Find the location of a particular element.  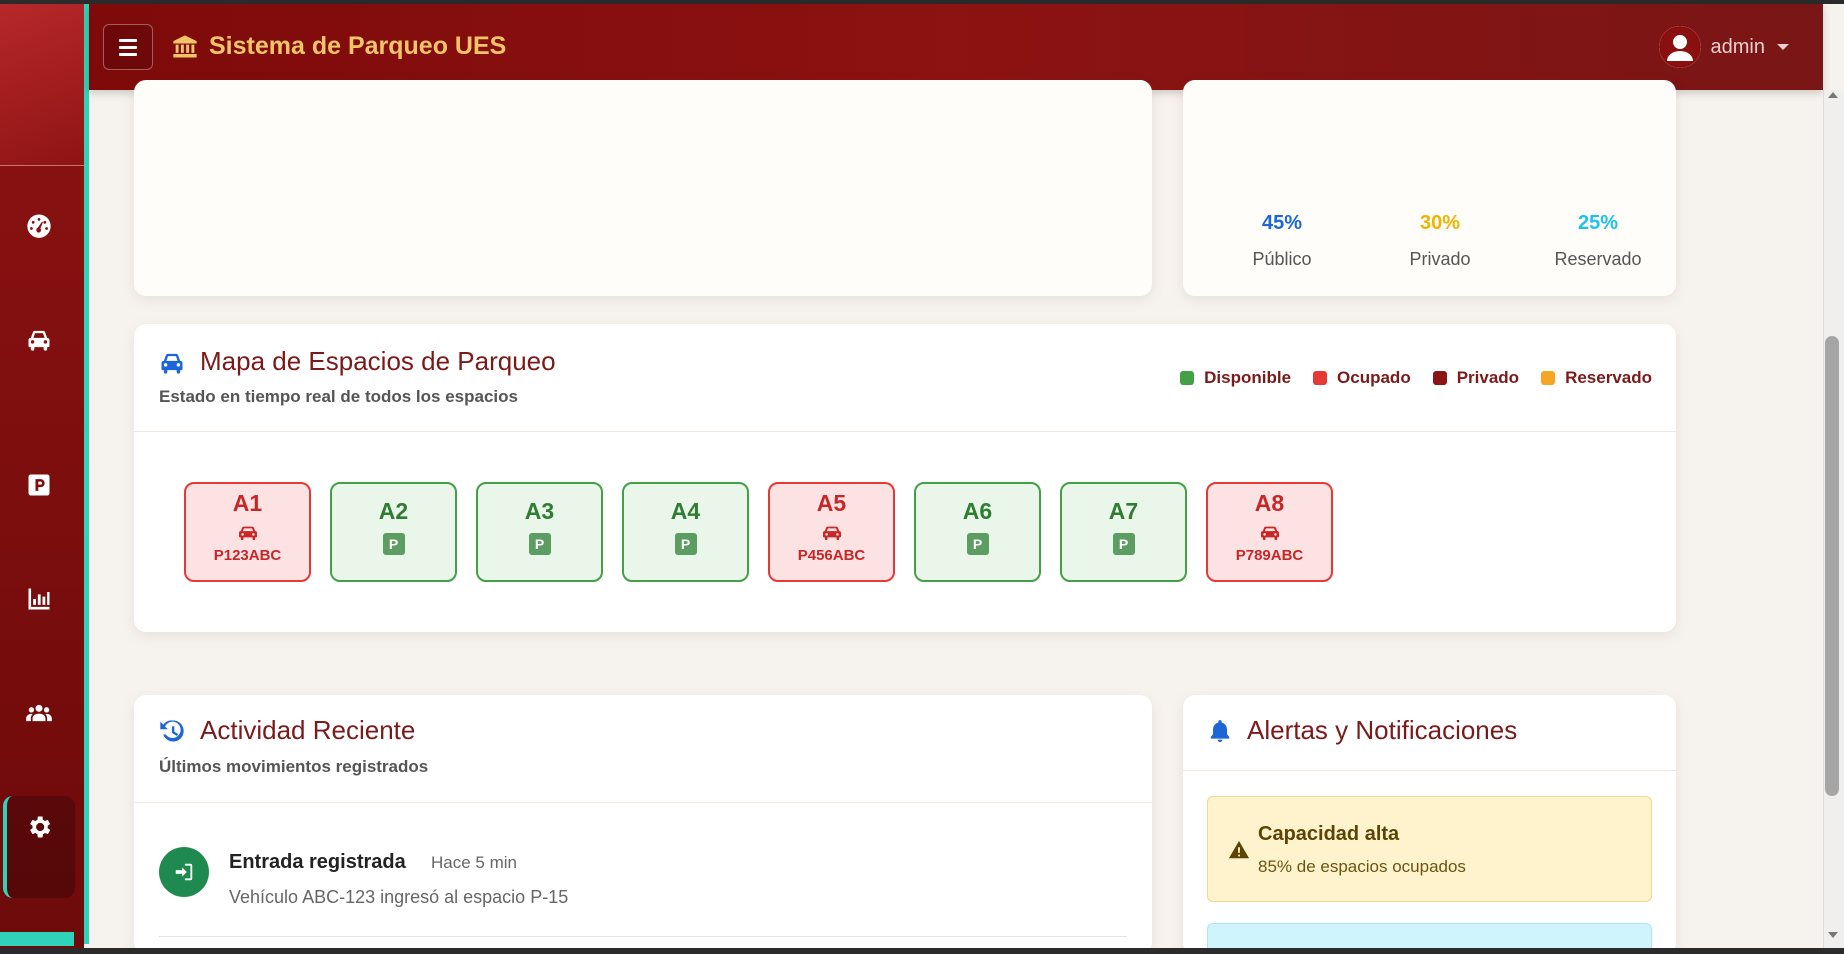

sign-in-icon is located at coordinates (184, 872).